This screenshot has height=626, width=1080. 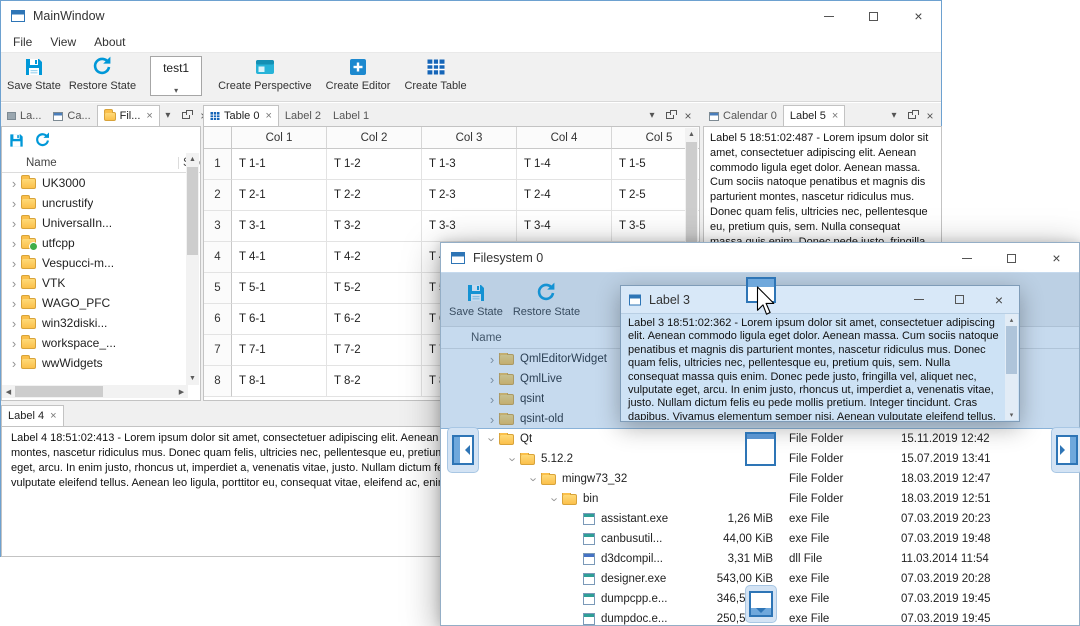 What do you see at coordinates (34, 72) in the screenshot?
I see `save-state-button: Save State` at bounding box center [34, 72].